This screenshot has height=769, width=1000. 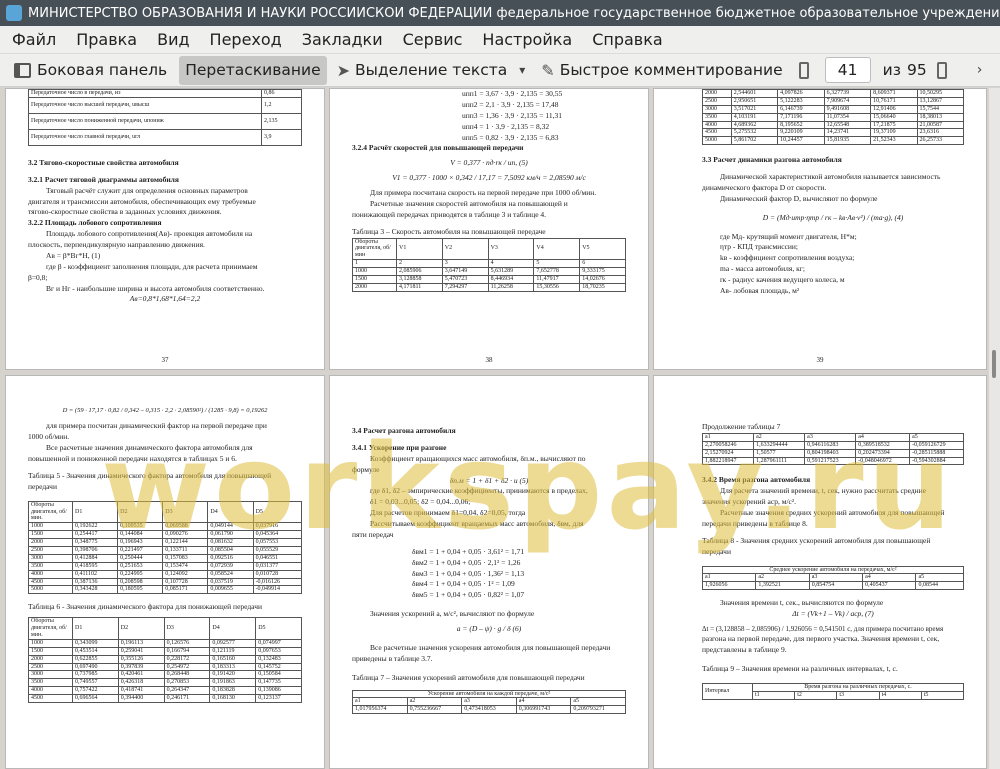 What do you see at coordinates (627, 40) in the screenshot?
I see `menu-help: Справка` at bounding box center [627, 40].